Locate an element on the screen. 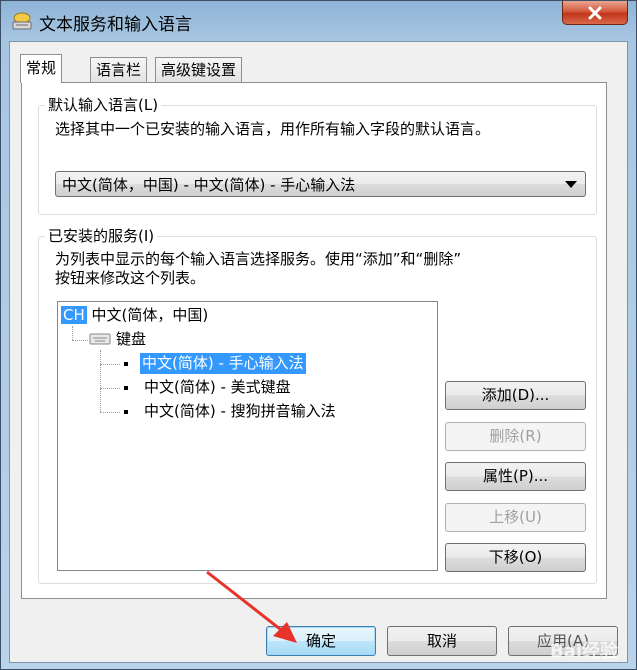 This screenshot has width=637, height=670. close-icon is located at coordinates (595, 12).